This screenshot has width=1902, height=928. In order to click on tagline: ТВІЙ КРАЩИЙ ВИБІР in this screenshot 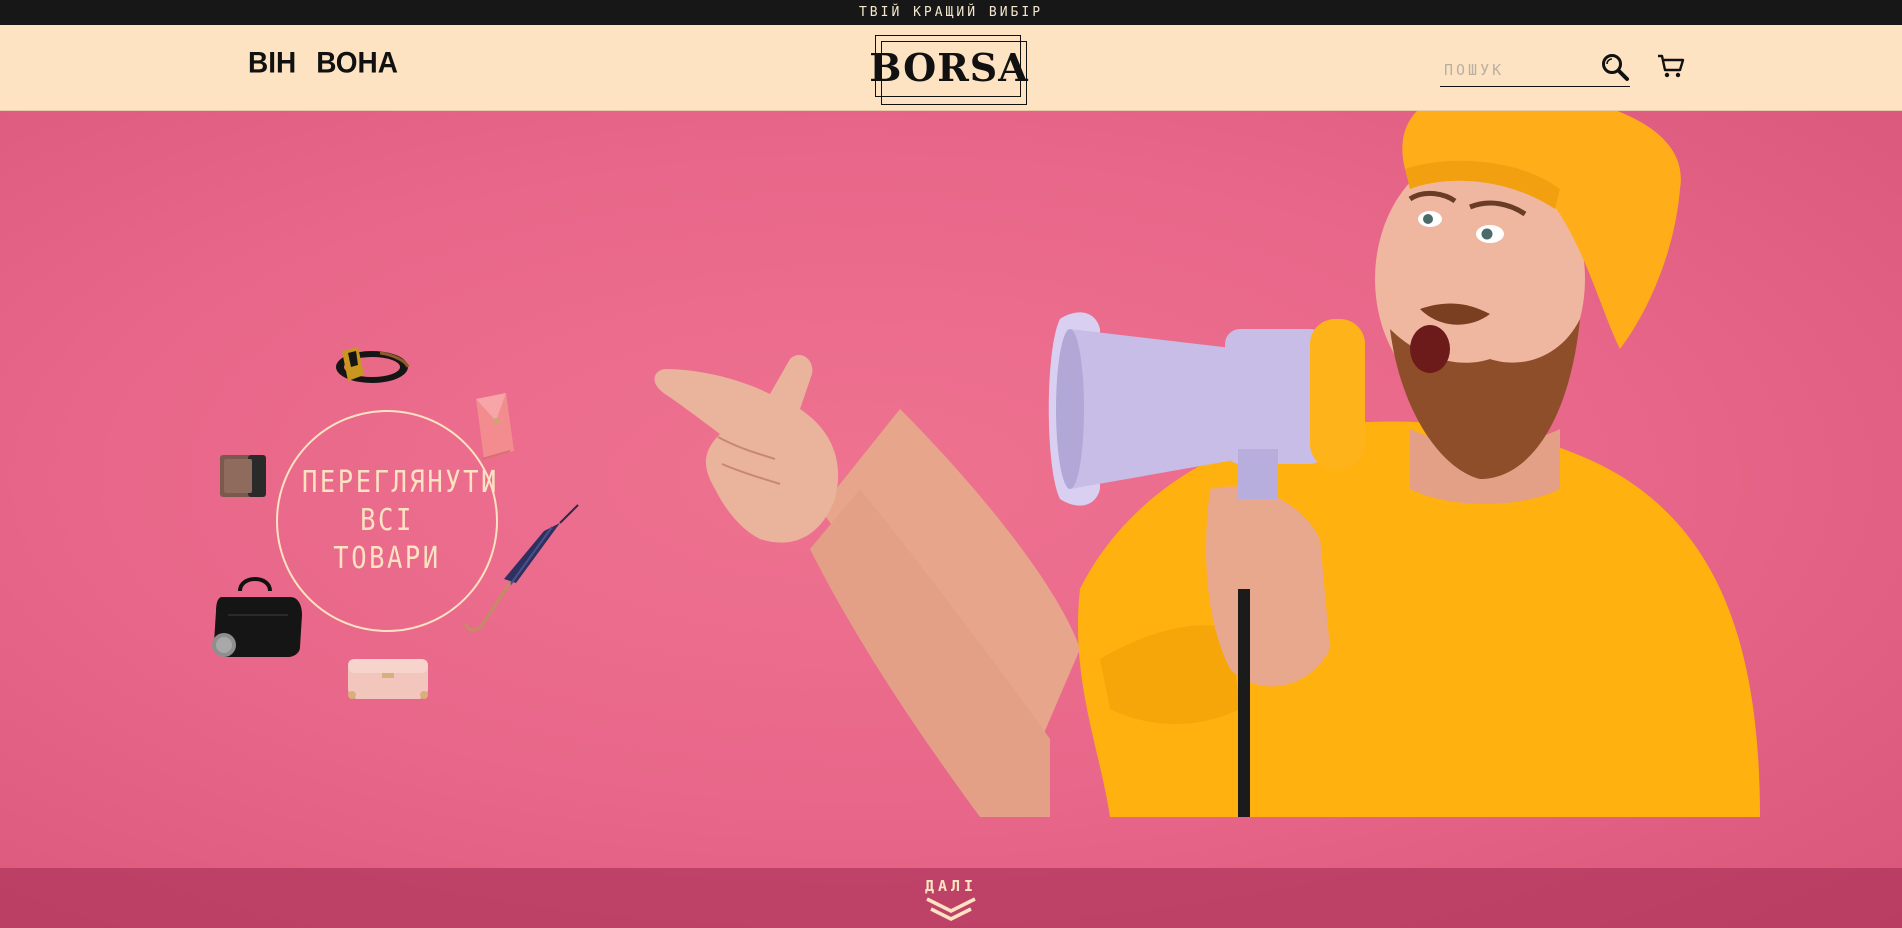, I will do `click(951, 12)`.